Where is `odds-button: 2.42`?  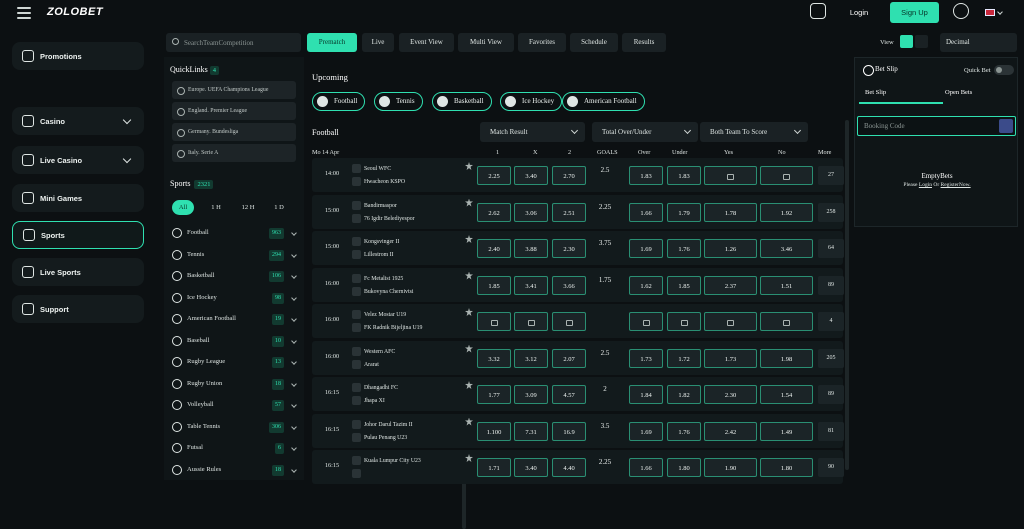 odds-button: 2.42 is located at coordinates (730, 431).